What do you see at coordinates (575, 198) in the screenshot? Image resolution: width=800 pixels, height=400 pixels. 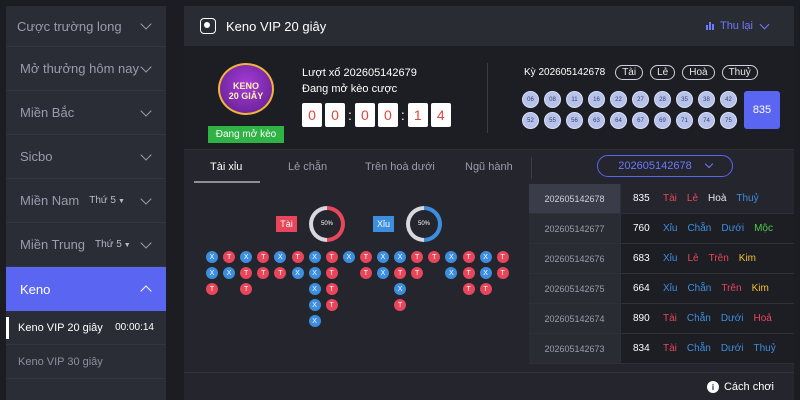 I see `history-period-id: 202605142678` at bounding box center [575, 198].